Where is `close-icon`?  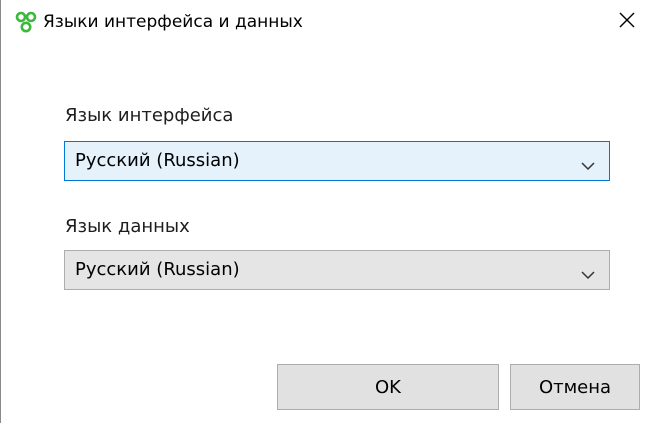
close-icon is located at coordinates (627, 22).